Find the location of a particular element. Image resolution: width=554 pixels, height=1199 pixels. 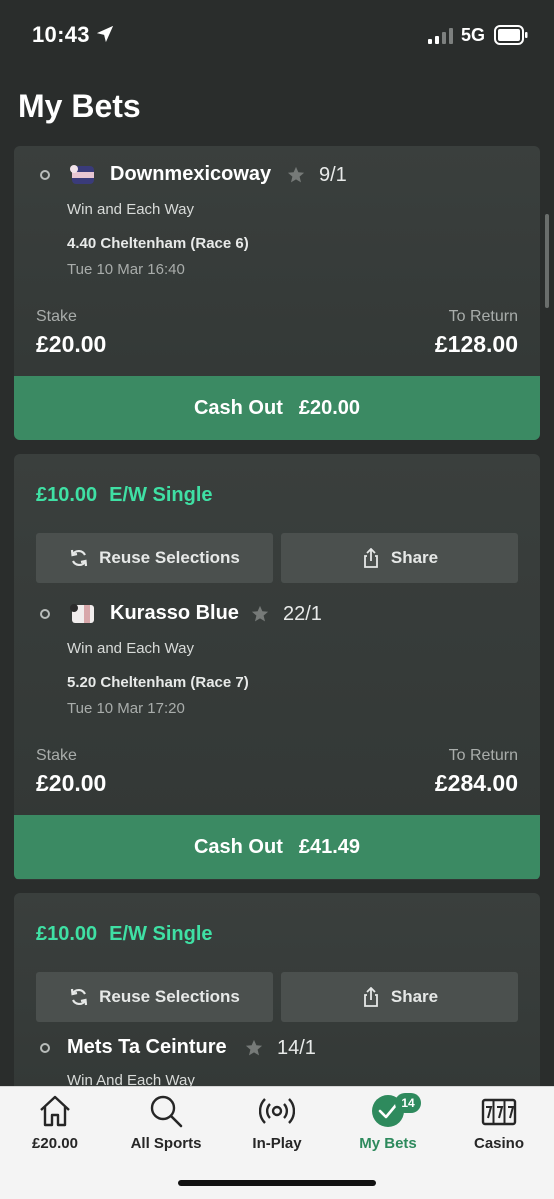

page-title: My Bets is located at coordinates (79, 106).